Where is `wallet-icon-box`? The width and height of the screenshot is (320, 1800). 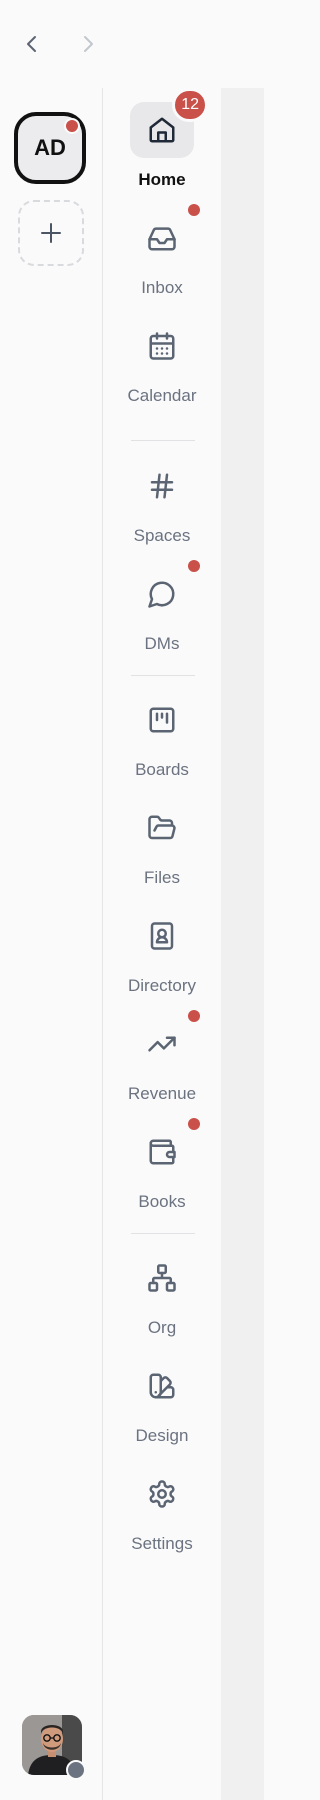 wallet-icon-box is located at coordinates (165, 1149).